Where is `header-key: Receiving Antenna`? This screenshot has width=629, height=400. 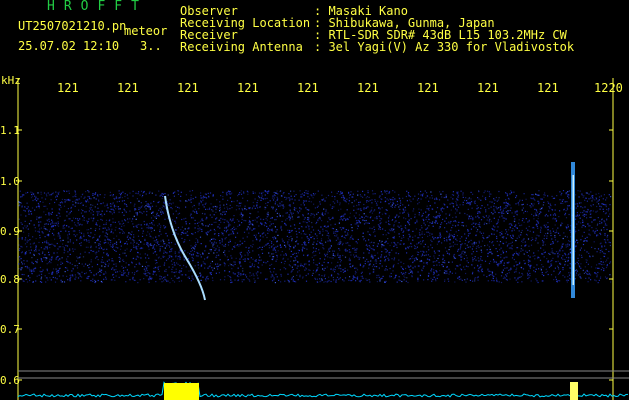
header-key: Receiving Antenna is located at coordinates (241, 47).